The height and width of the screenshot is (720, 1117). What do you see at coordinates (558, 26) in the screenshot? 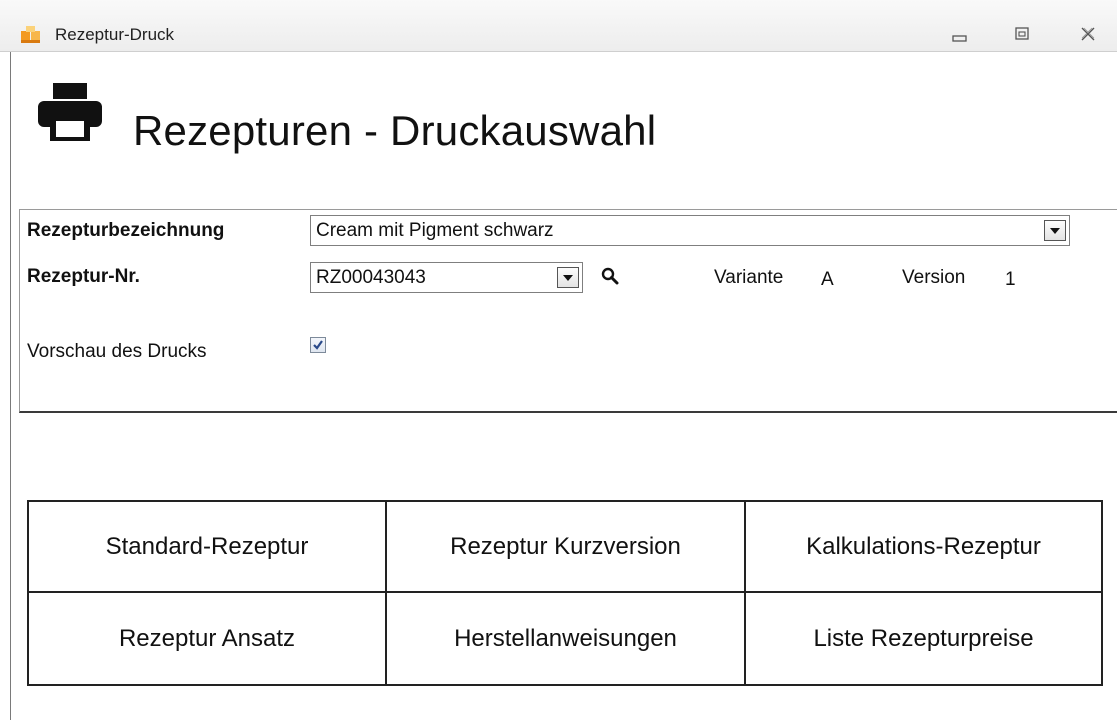
I see `title-bar: Rezeptur-Druck` at bounding box center [558, 26].